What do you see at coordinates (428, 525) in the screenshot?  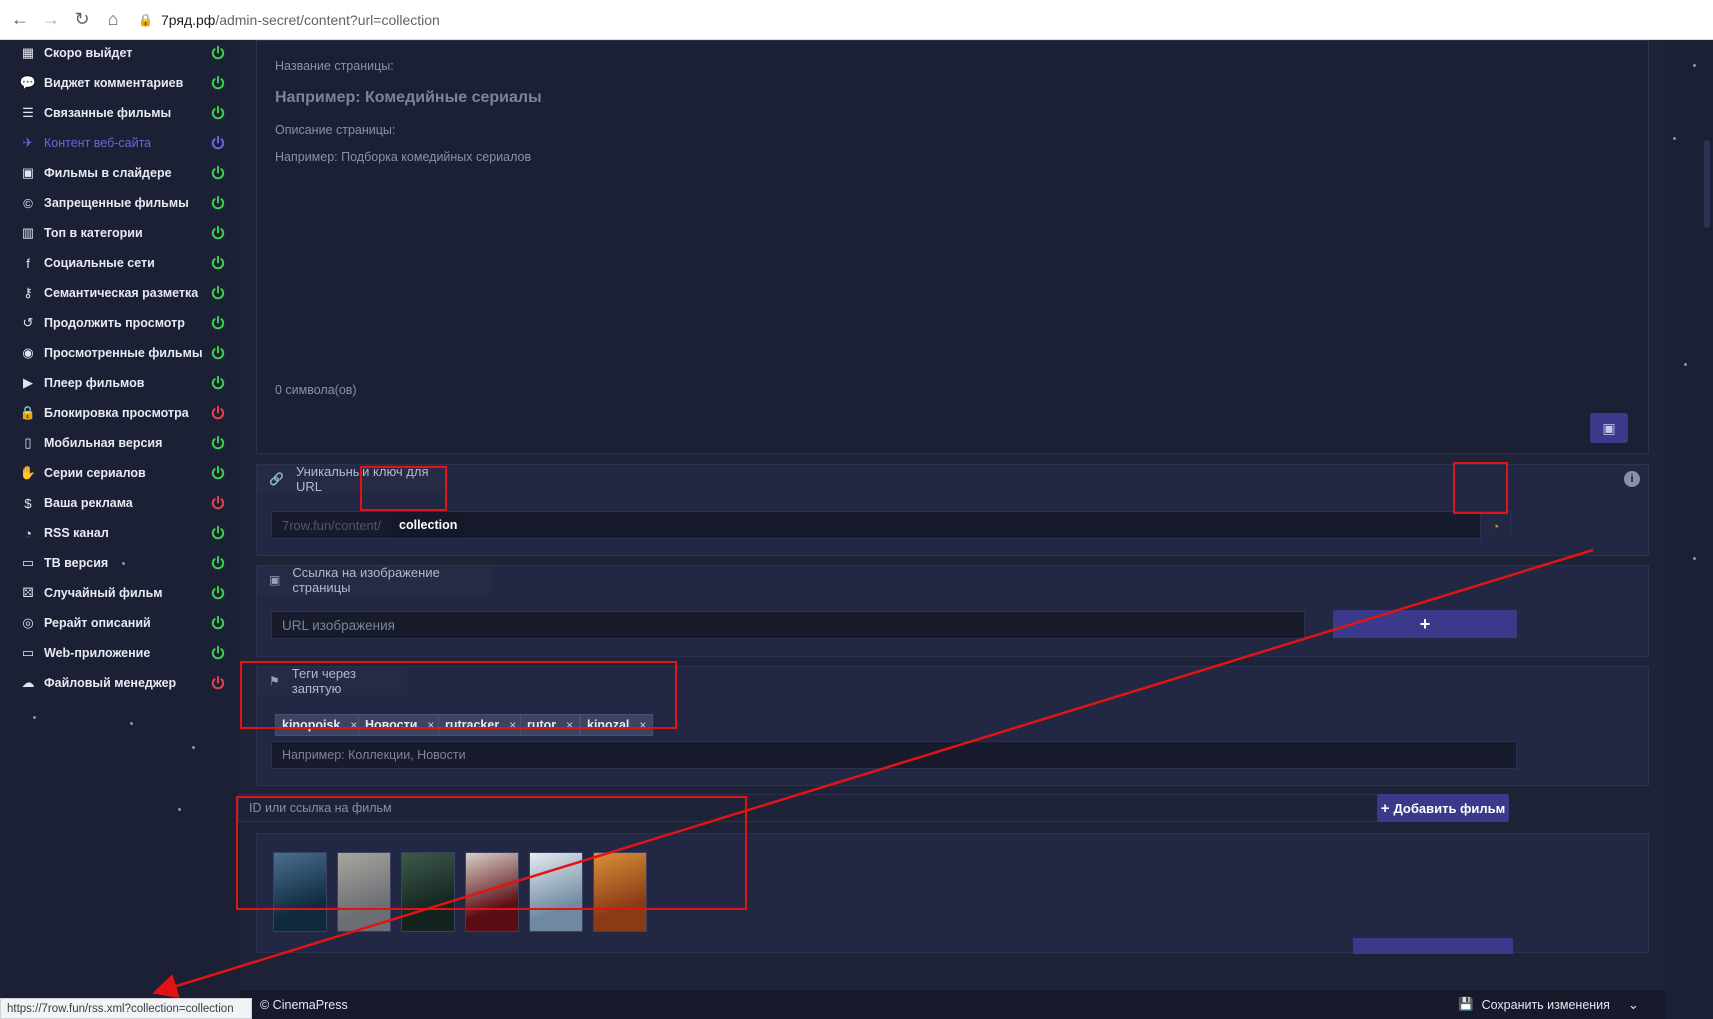 I see `url-key-value: collection` at bounding box center [428, 525].